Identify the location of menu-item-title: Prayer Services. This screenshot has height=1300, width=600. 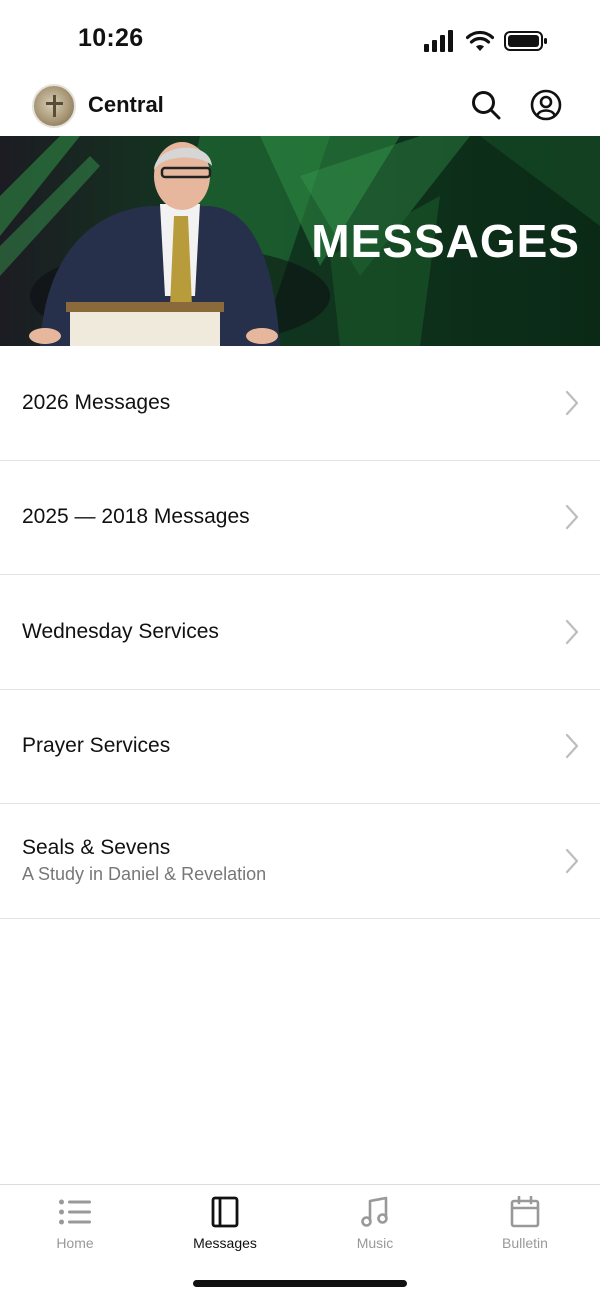
(96, 746).